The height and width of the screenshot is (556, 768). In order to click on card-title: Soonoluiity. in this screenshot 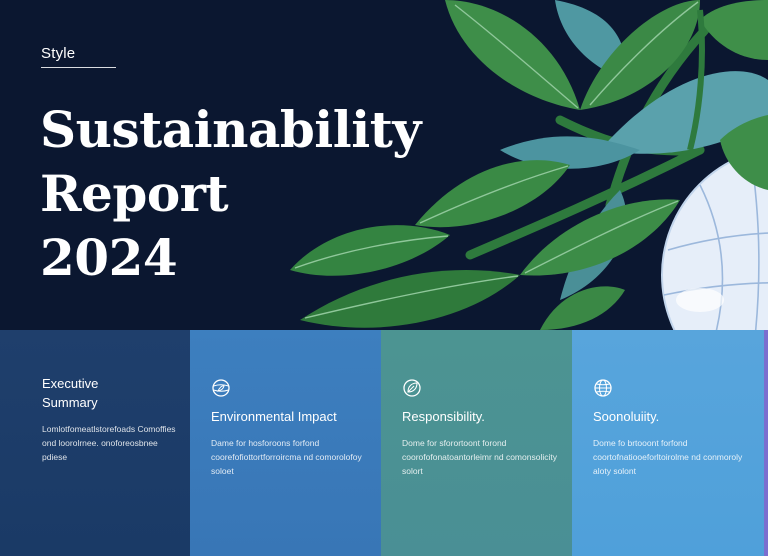, I will do `click(626, 416)`.